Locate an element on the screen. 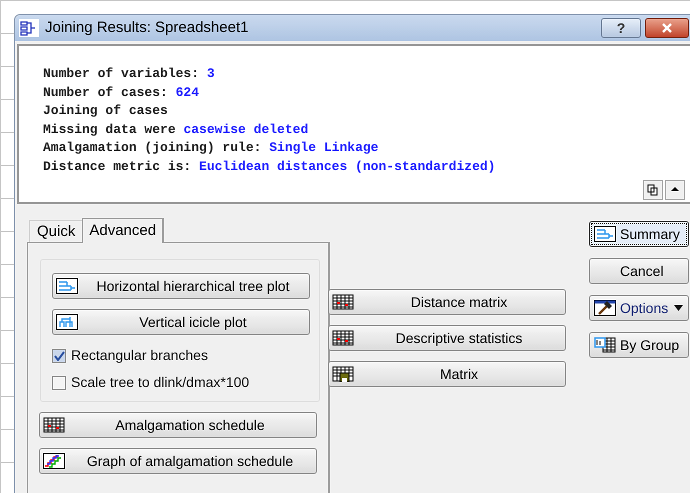 The height and width of the screenshot is (493, 690). window-title: Joining Results: Spreadsheet1 is located at coordinates (146, 28).